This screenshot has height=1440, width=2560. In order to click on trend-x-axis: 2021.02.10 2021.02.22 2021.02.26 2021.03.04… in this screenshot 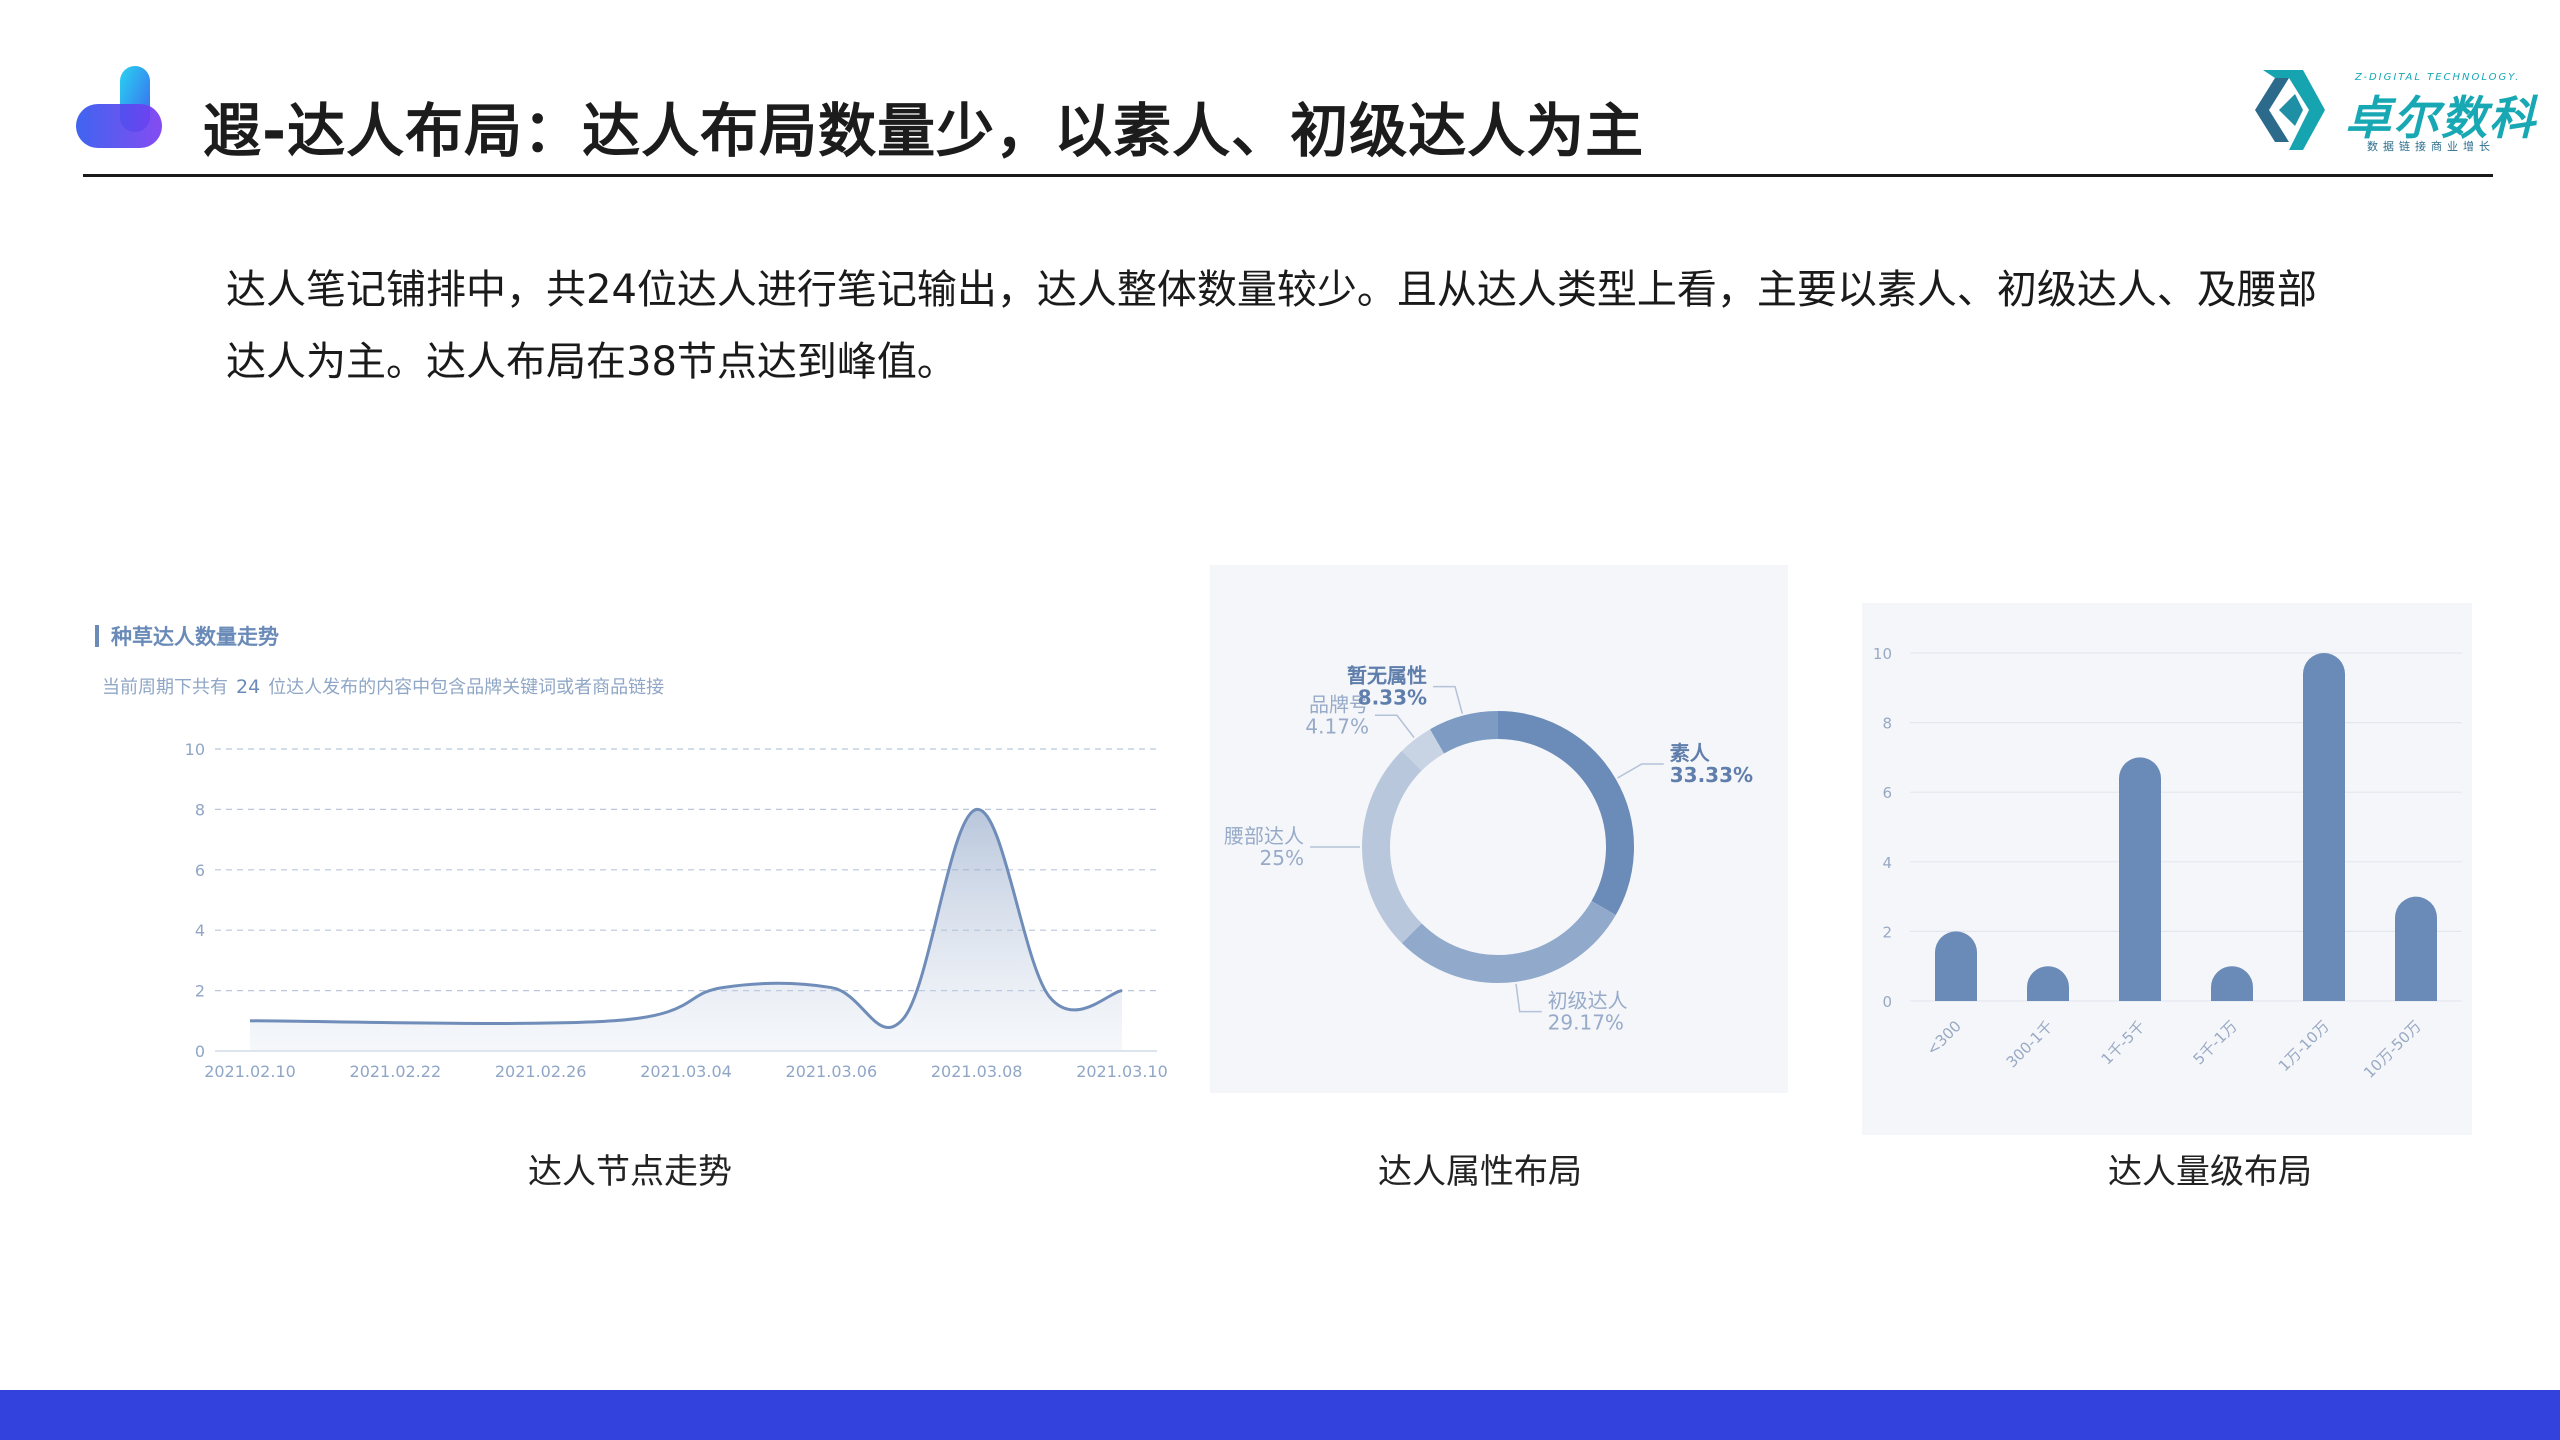, I will do `click(686, 1071)`.